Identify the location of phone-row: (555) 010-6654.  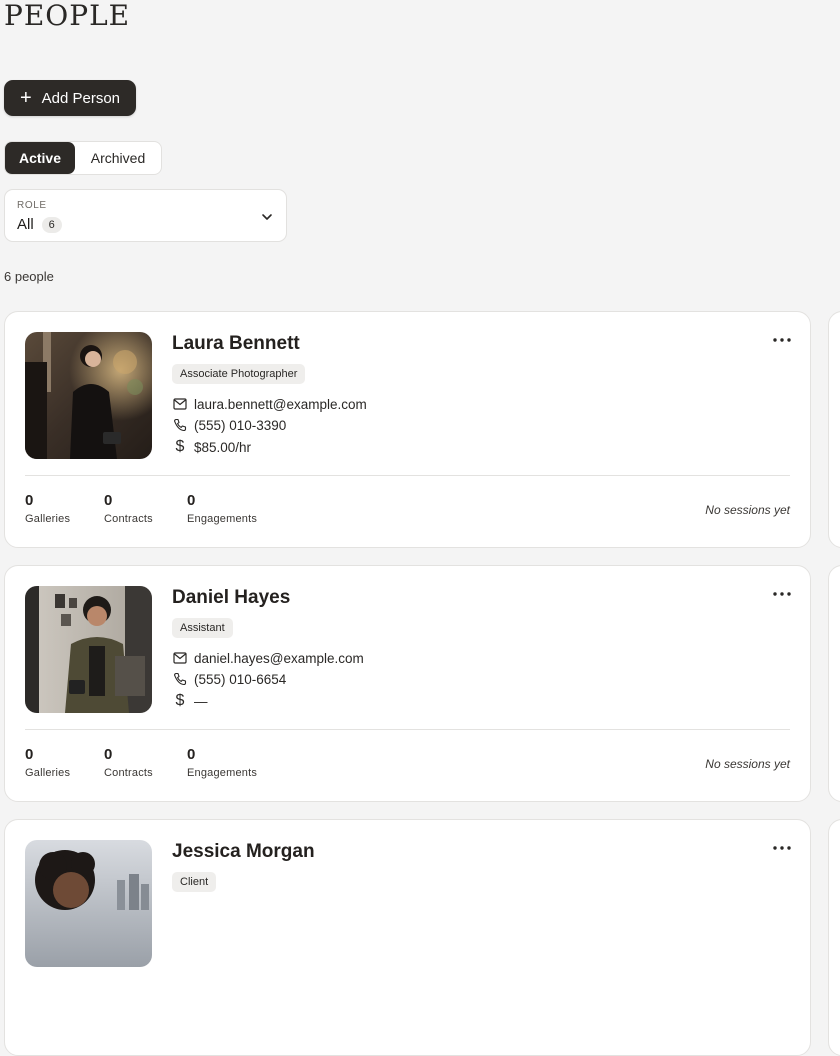
(229, 679).